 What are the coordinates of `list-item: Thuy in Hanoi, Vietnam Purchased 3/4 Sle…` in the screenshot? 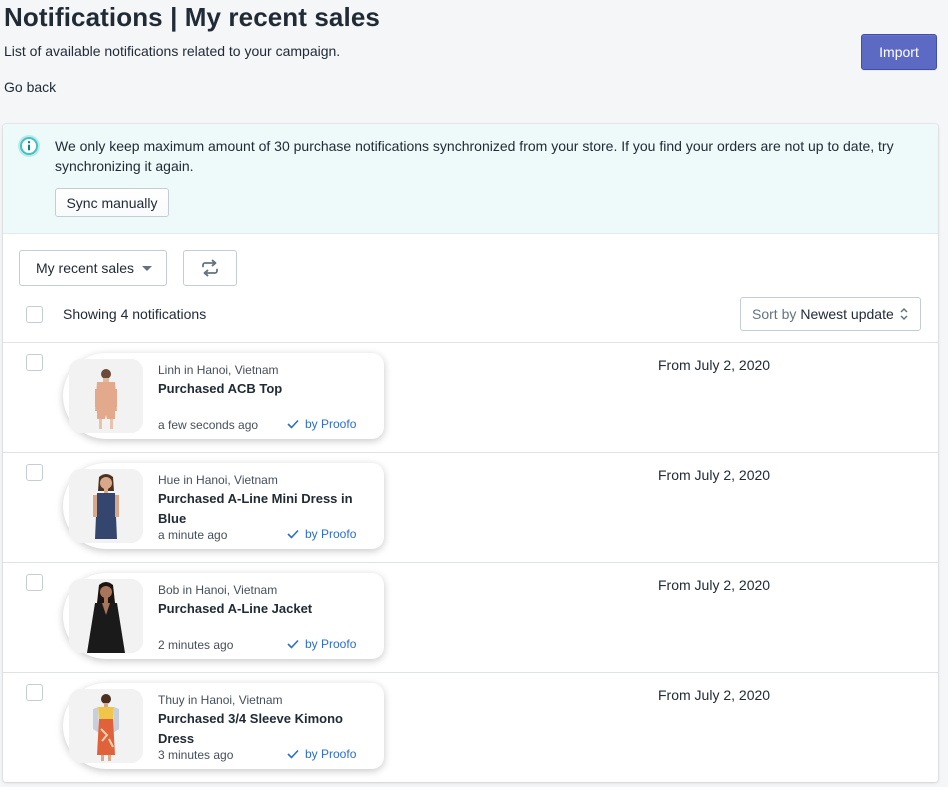 It's located at (470, 727).